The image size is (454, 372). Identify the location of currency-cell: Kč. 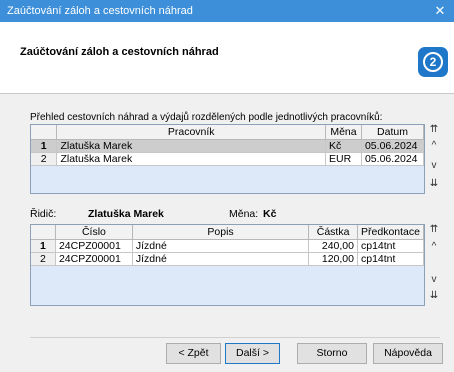
(343, 146).